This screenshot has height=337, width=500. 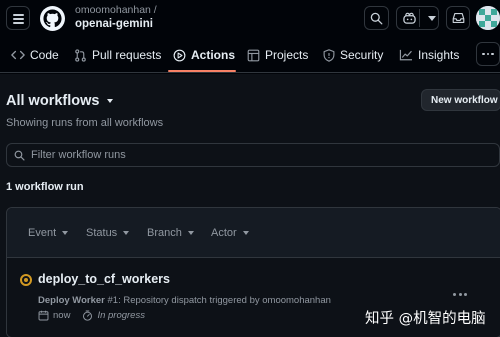 I want to click on avatar, so click(x=488, y=18).